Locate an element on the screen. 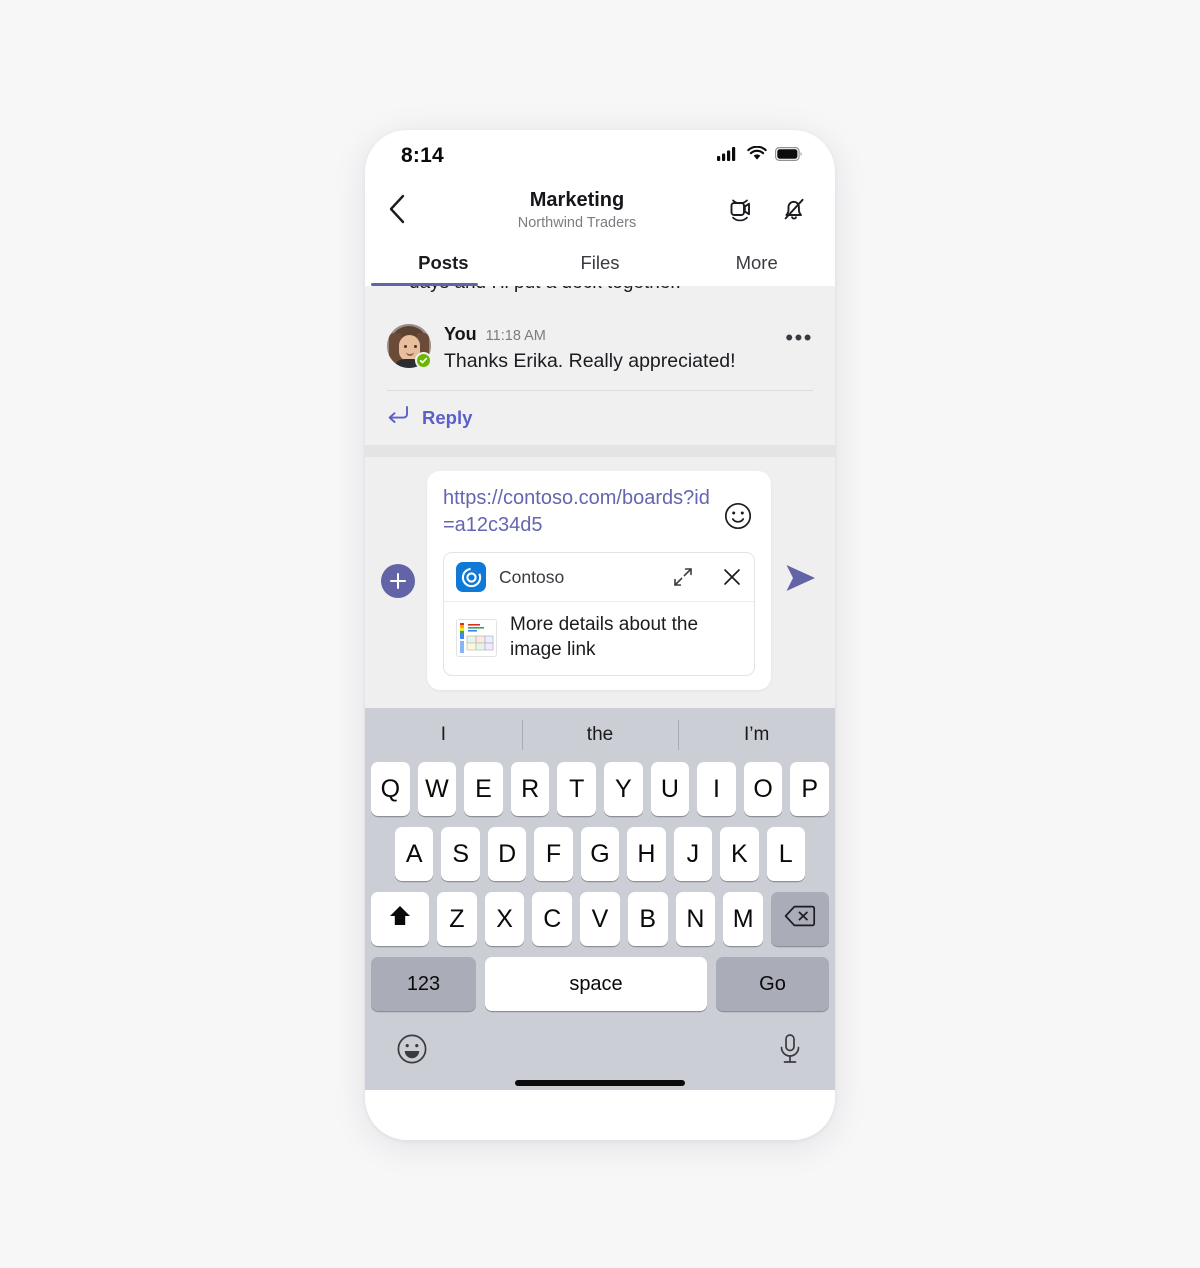 This screenshot has height=1268, width=1200. keyboard-row-4: 123 space Go is located at coordinates (600, 989).